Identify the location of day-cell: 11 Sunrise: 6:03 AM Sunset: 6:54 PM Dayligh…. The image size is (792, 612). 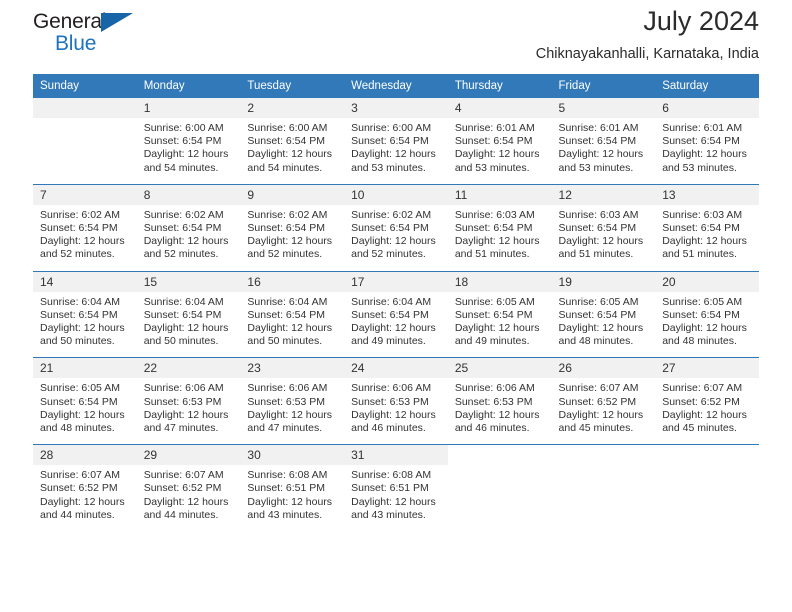
(499, 223).